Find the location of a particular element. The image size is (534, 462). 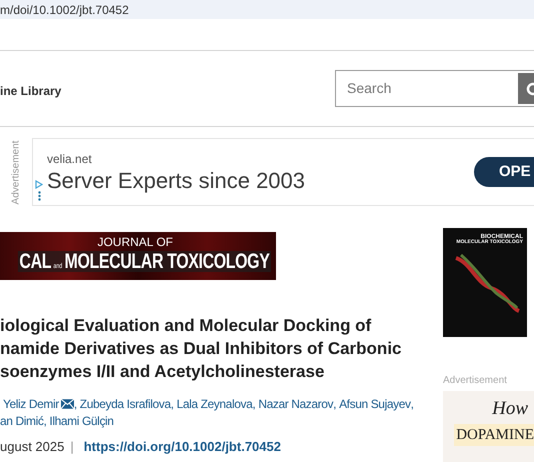

ad-banner: velia.net Server Experts since 2003 OPE is located at coordinates (283, 172).